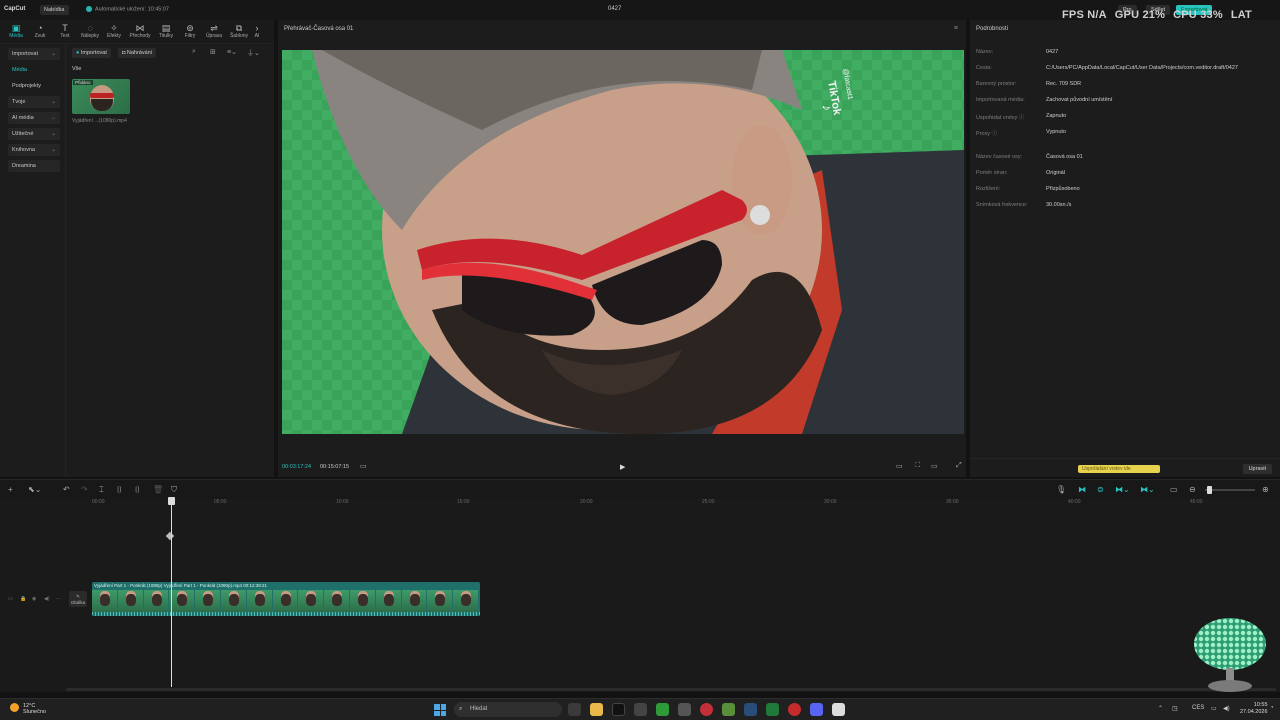 This screenshot has height=720, width=1280. I want to click on xbox-alt-icon, so click(684, 709).